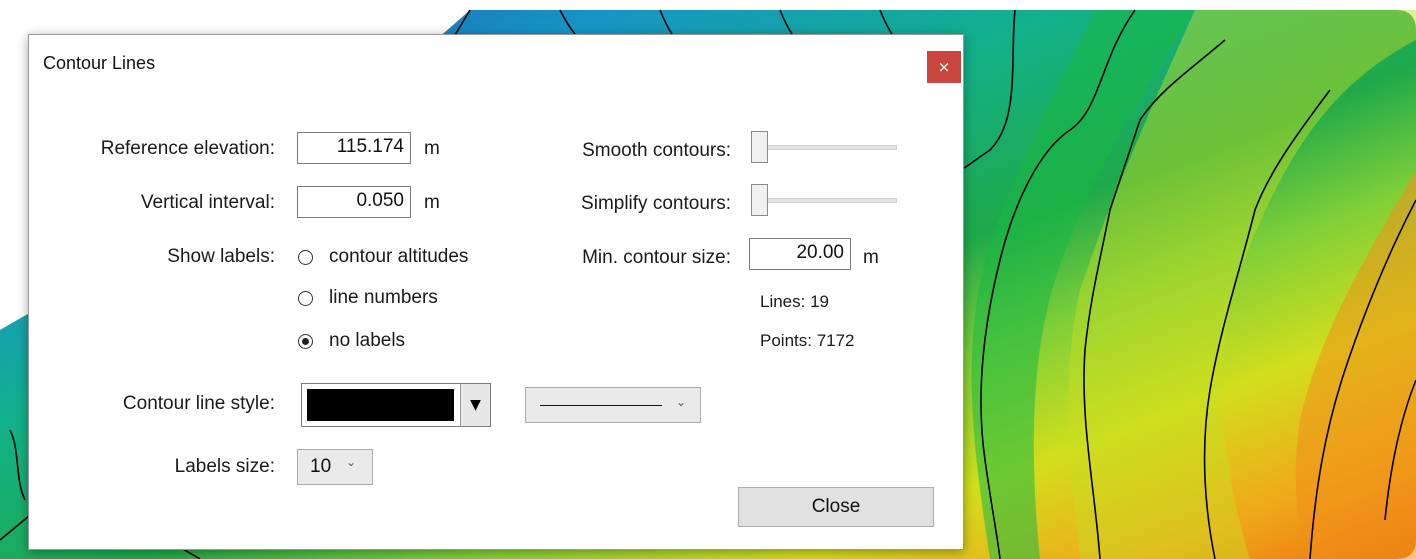  I want to click on close-icon: ×, so click(944, 67).